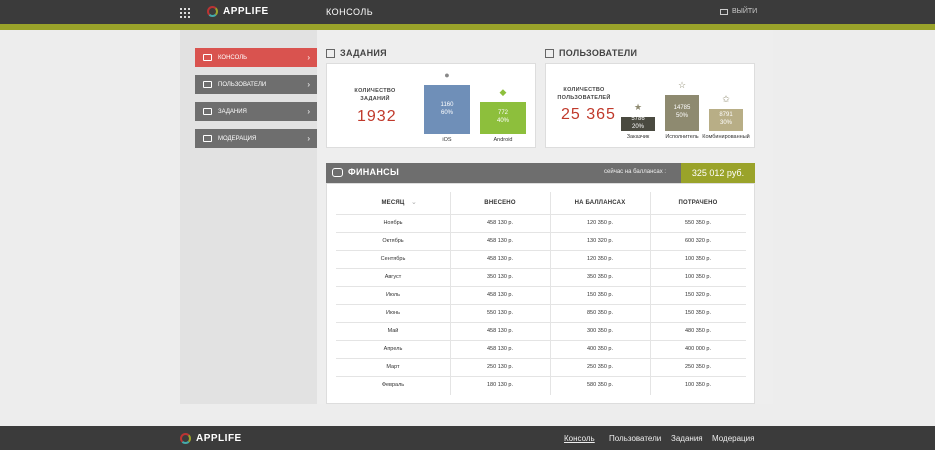  I want to click on header-logo: APPLIFE, so click(238, 11).